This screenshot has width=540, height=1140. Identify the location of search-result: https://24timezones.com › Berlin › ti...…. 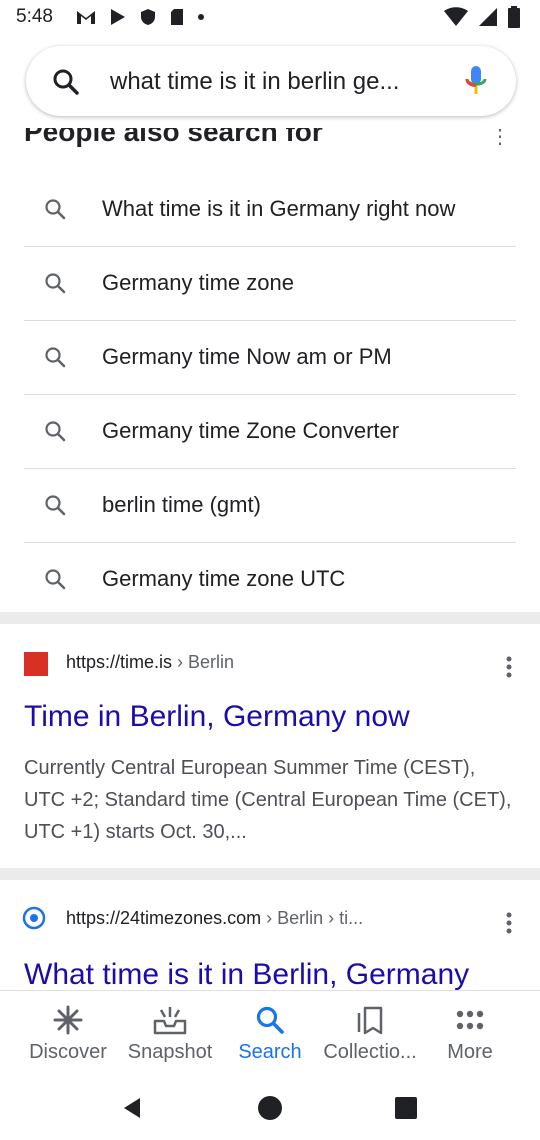
(270, 935).